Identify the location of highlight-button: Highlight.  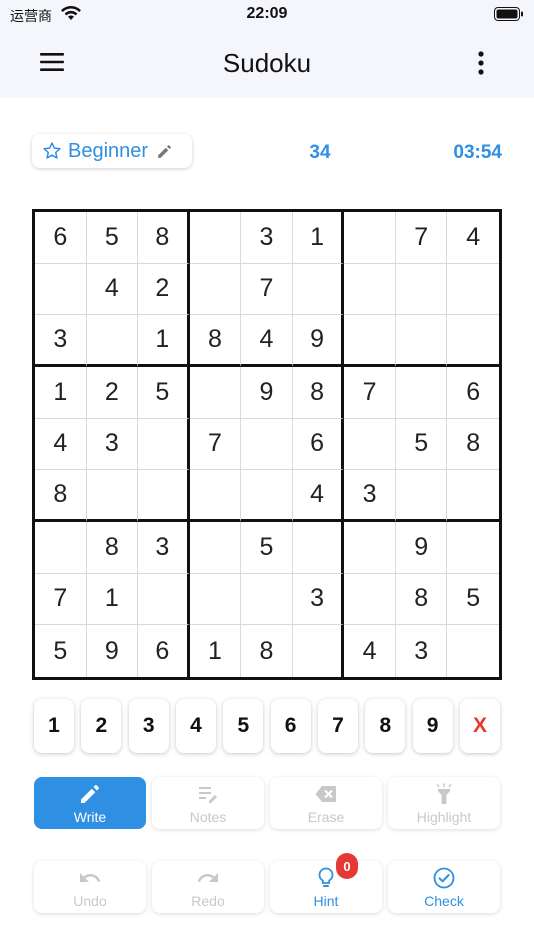
(444, 803).